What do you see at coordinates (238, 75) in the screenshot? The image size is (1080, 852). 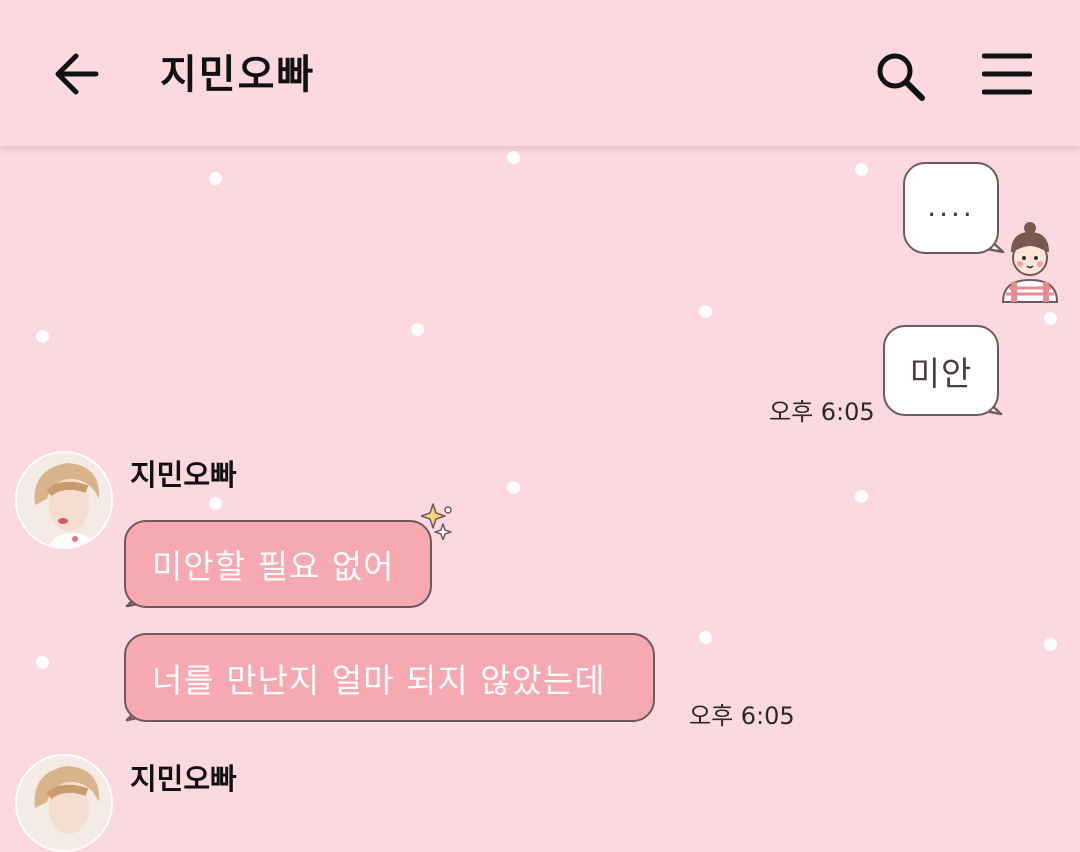 I see `chat-title: 지민오빠` at bounding box center [238, 75].